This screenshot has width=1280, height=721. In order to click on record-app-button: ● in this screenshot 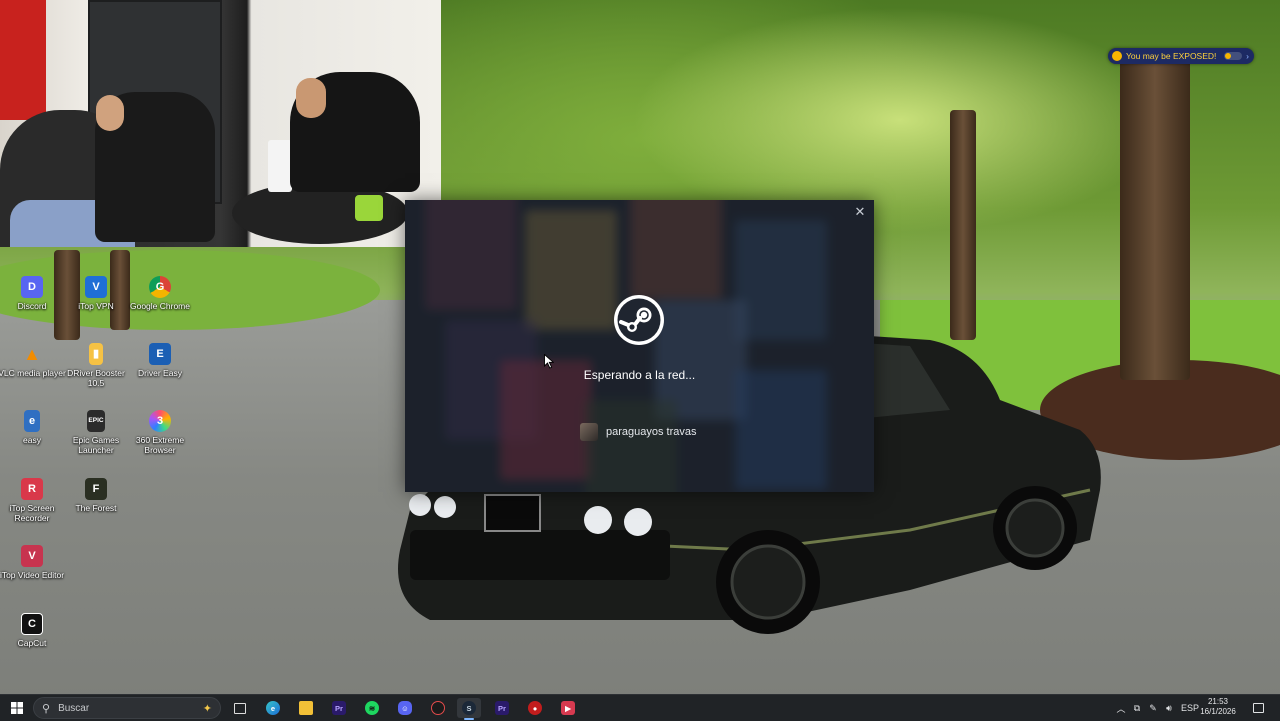, I will do `click(535, 708)`.